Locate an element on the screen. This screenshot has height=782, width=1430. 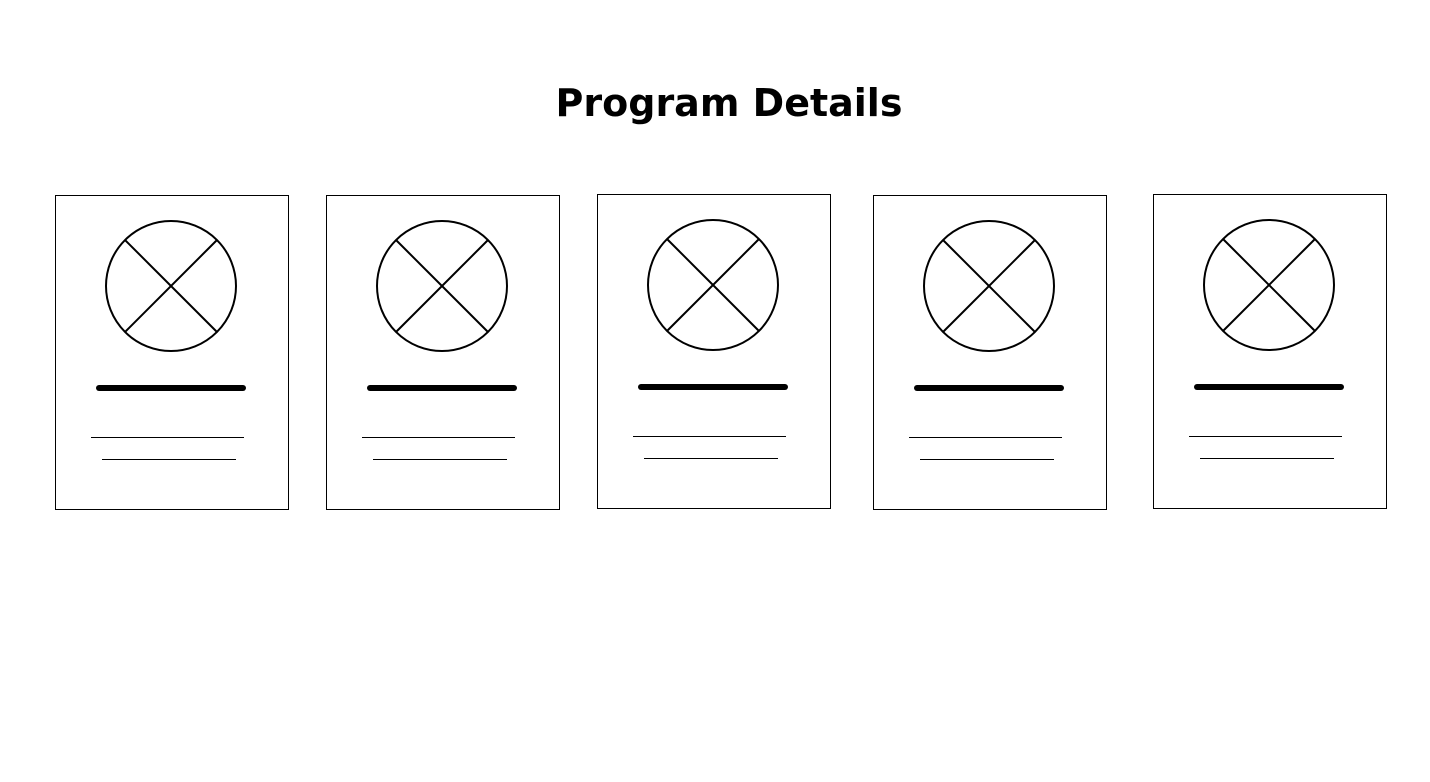
page-title: Program Details is located at coordinates (729, 103).